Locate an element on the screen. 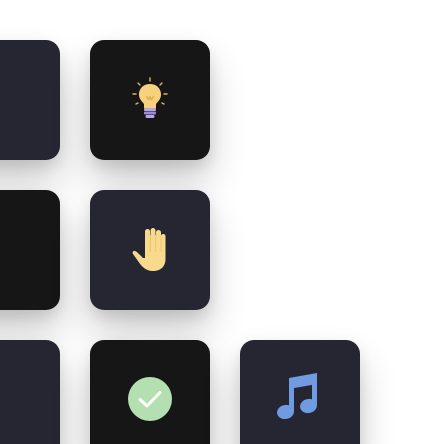  tile-left-bottom is located at coordinates (30, 392).